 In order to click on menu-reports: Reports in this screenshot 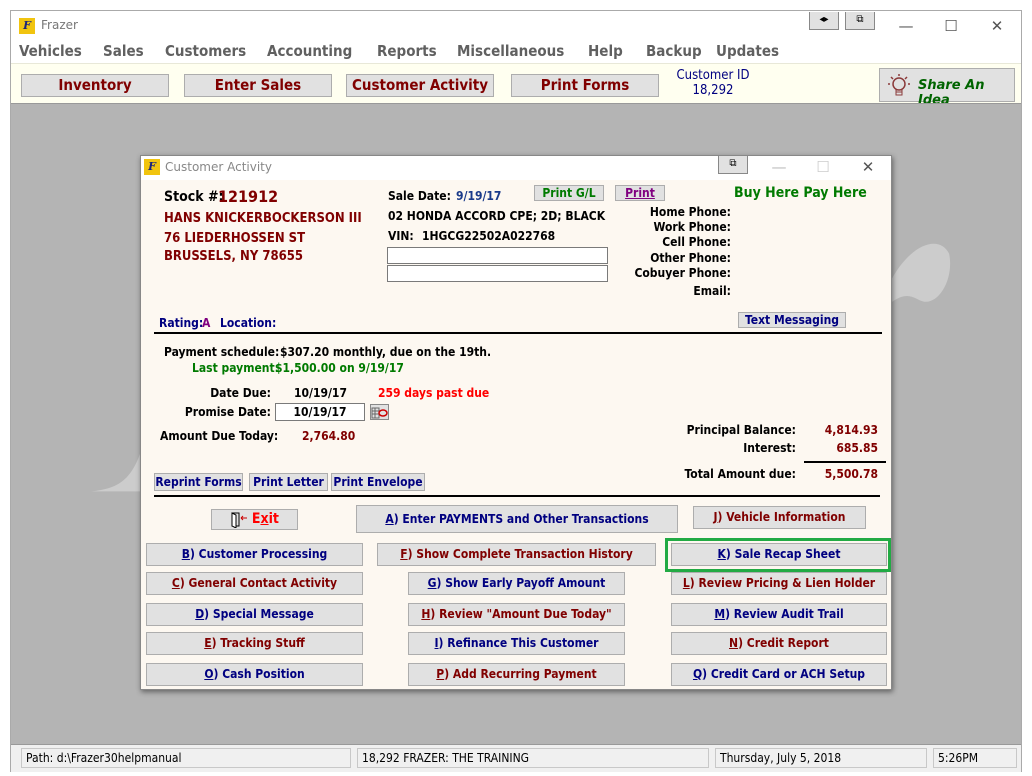, I will do `click(407, 51)`.